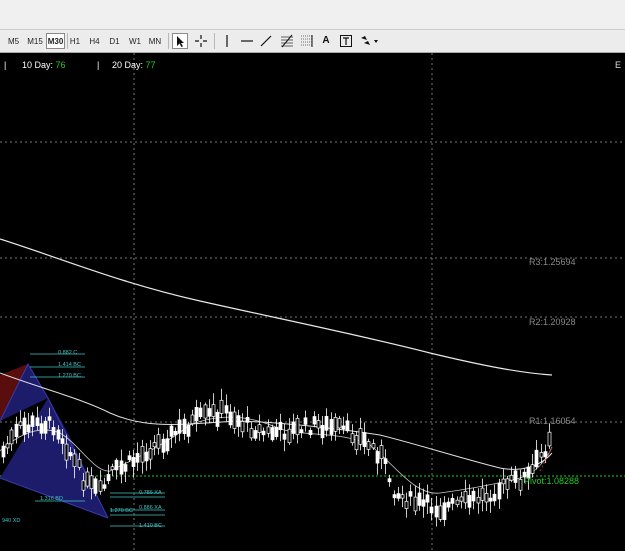 This screenshot has width=625, height=551. What do you see at coordinates (68, 353) in the screenshot?
I see `fib-label: 0.882 C` at bounding box center [68, 353].